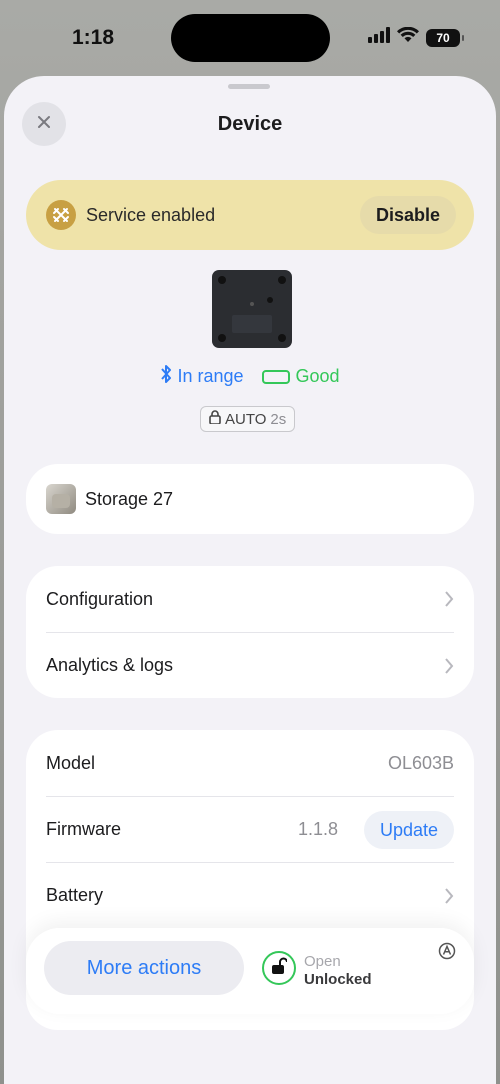  I want to click on status-icons: 70, so click(416, 37).